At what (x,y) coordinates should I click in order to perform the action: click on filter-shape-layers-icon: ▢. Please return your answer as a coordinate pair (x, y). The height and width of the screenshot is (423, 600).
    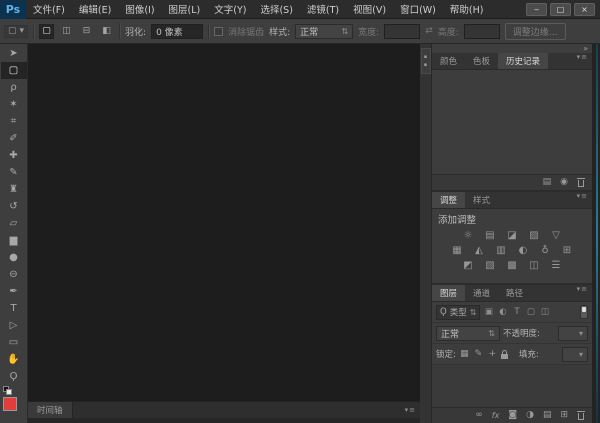
    Looking at the image, I should click on (530, 312).